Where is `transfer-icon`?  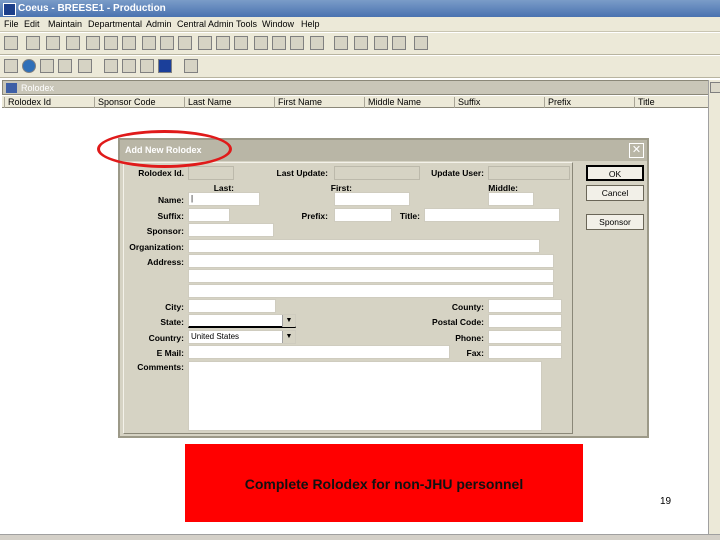
transfer-icon is located at coordinates (149, 43).